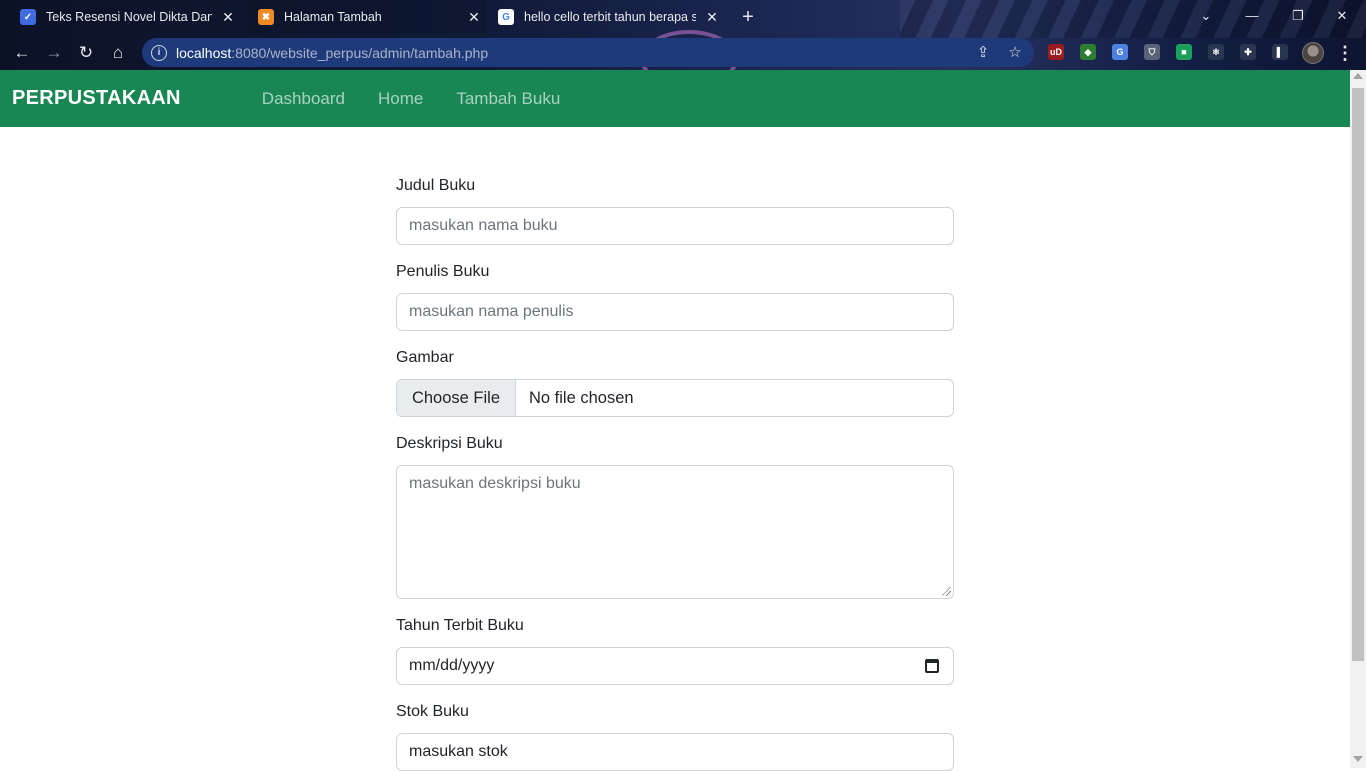  Describe the element at coordinates (675, 98) in the screenshot. I see `site-navbar: PERPUSTAKAAN Dashboard Home Tambah Buku` at that location.